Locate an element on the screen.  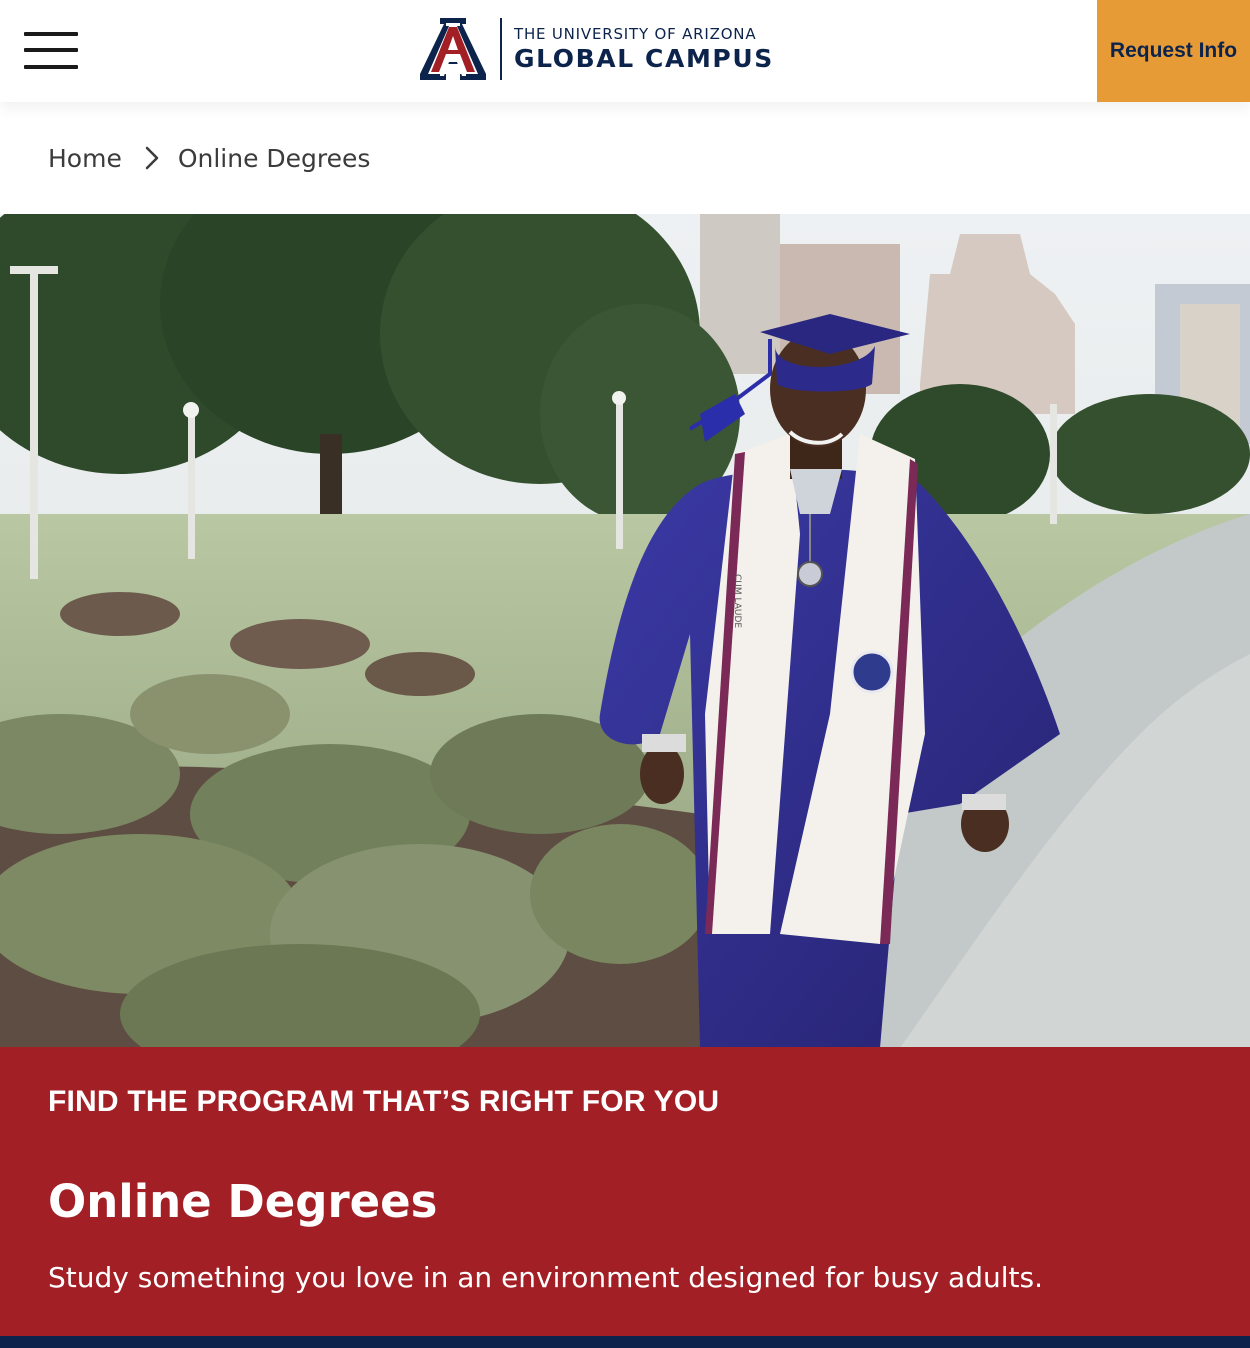
logo-university-name: THE UNIVERSITY OF ARIZONA is located at coordinates (635, 34).